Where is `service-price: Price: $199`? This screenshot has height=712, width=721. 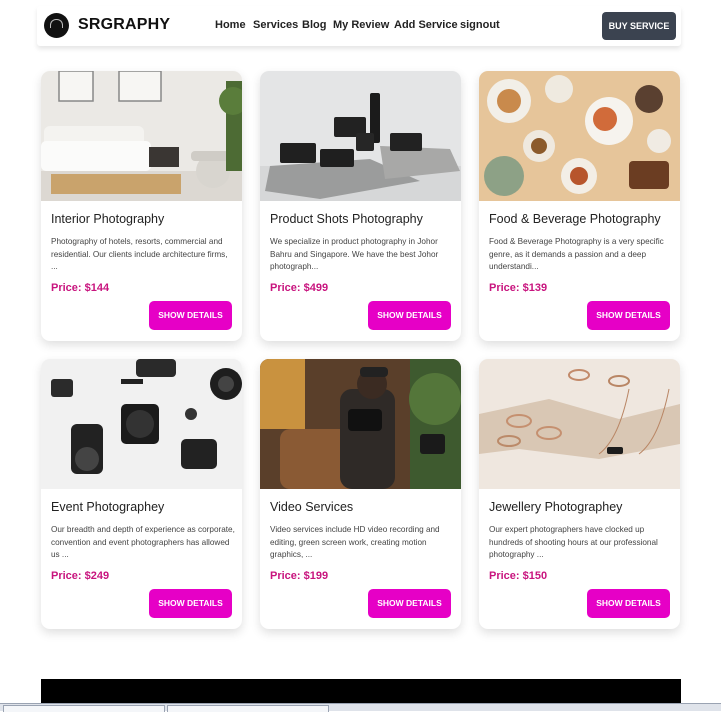
service-price: Price: $199 is located at coordinates (299, 576).